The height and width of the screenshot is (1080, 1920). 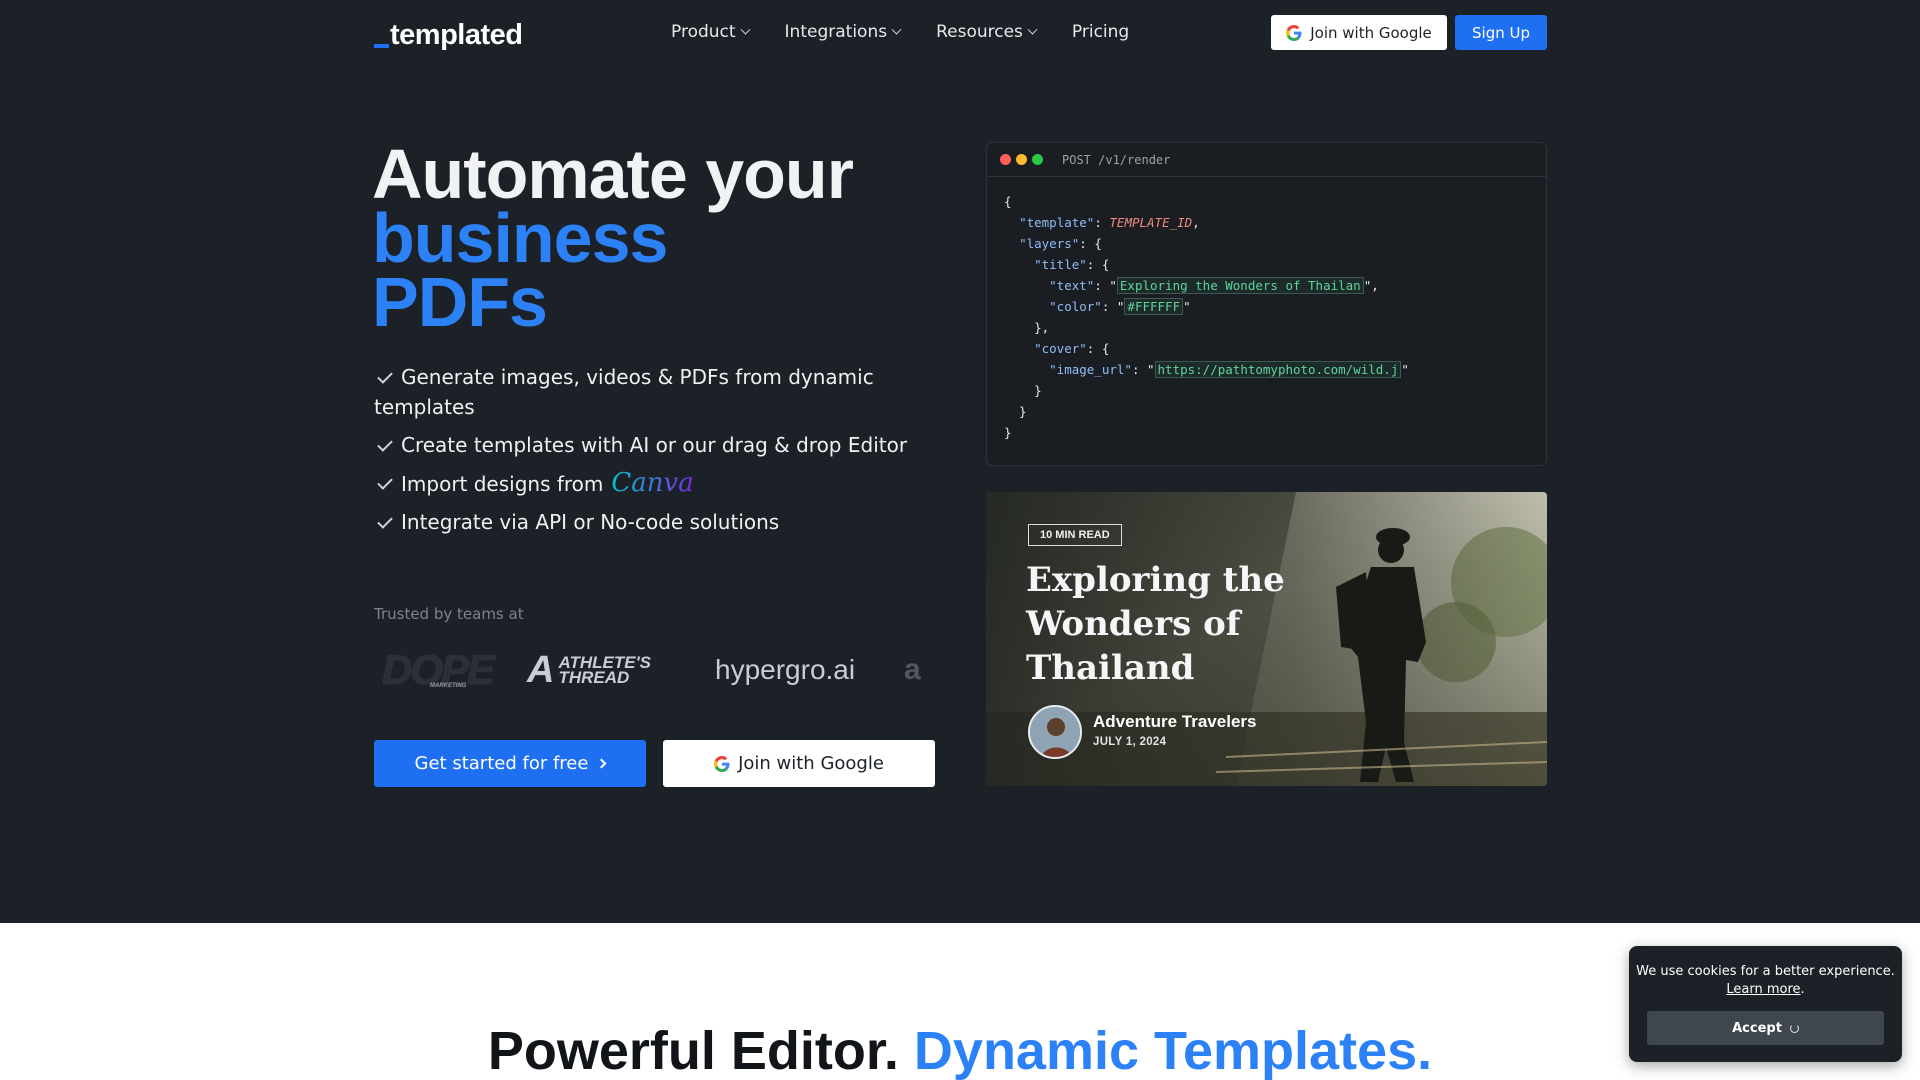 What do you see at coordinates (438, 670) in the screenshot?
I see `dope-marketing-logo: DOPE MARKETING` at bounding box center [438, 670].